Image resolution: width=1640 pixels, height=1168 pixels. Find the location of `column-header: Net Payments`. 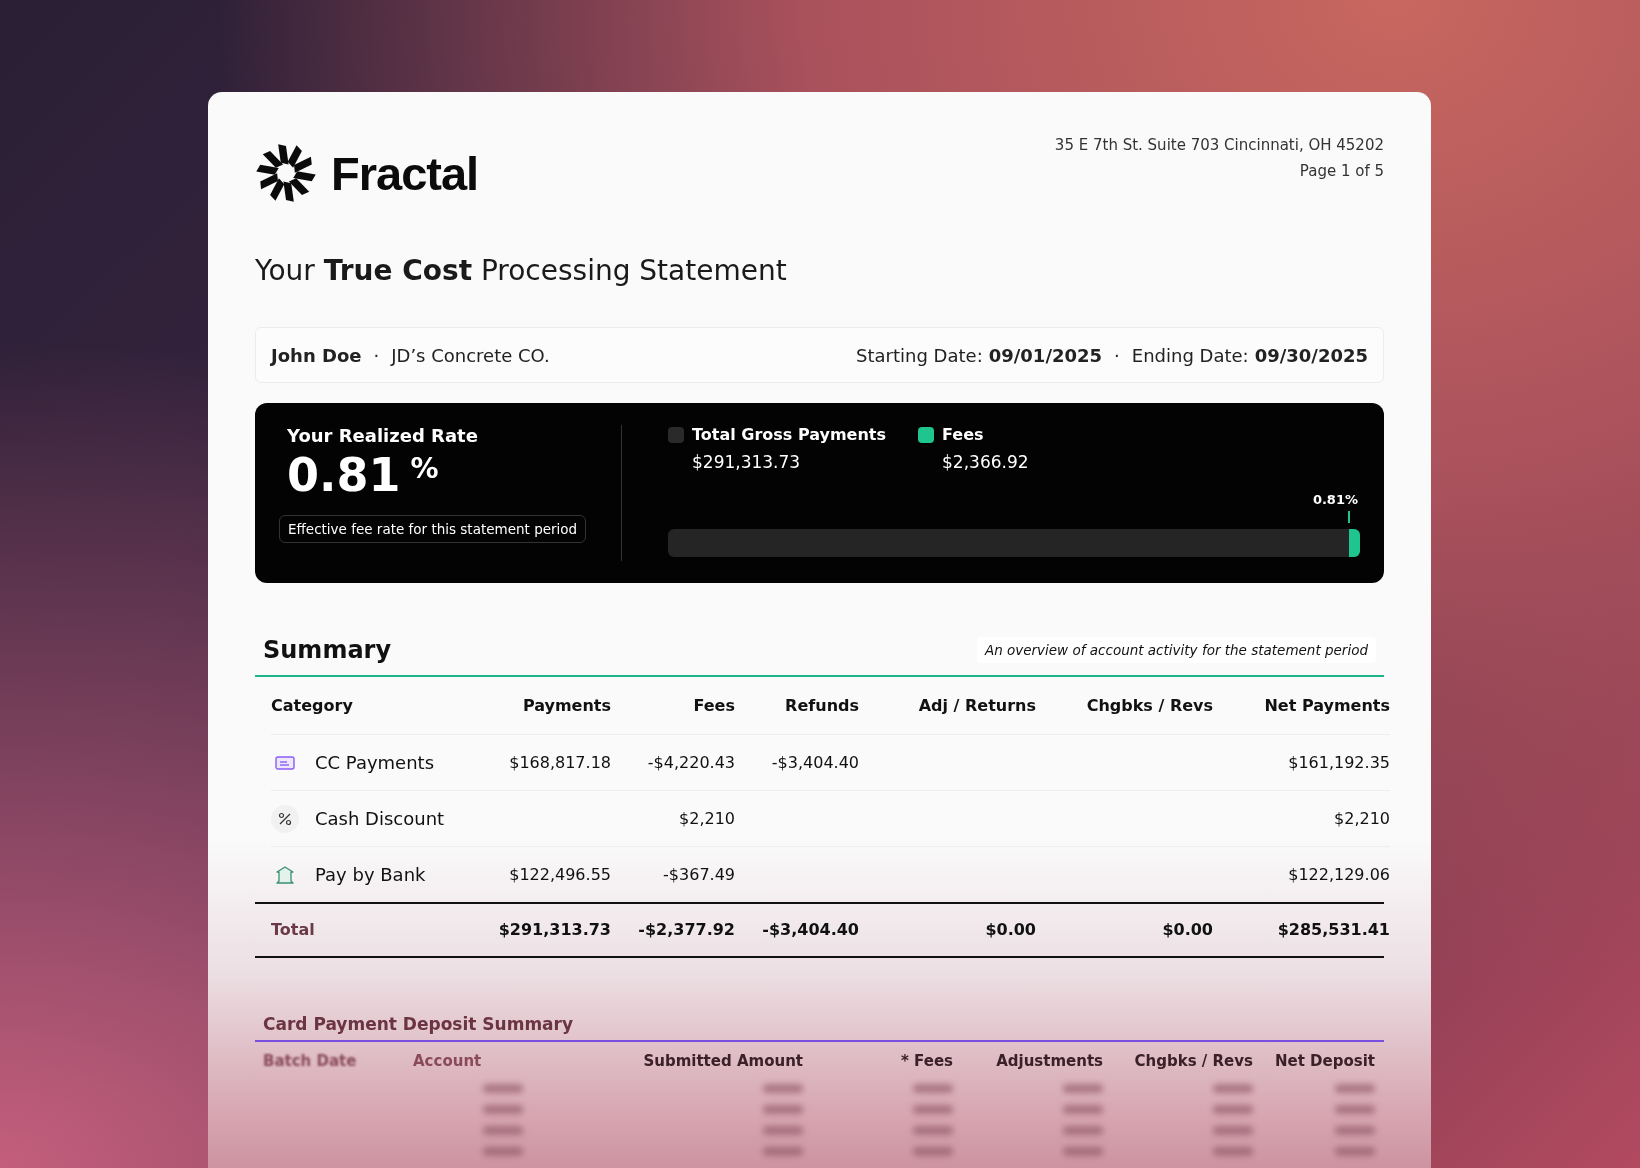

column-header: Net Payments is located at coordinates (1301, 706).